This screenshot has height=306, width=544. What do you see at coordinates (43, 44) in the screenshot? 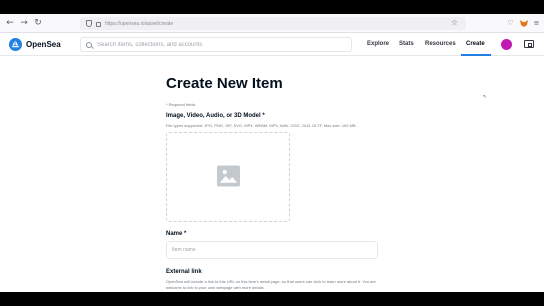
I see `brand-name: OpenSea` at bounding box center [43, 44].